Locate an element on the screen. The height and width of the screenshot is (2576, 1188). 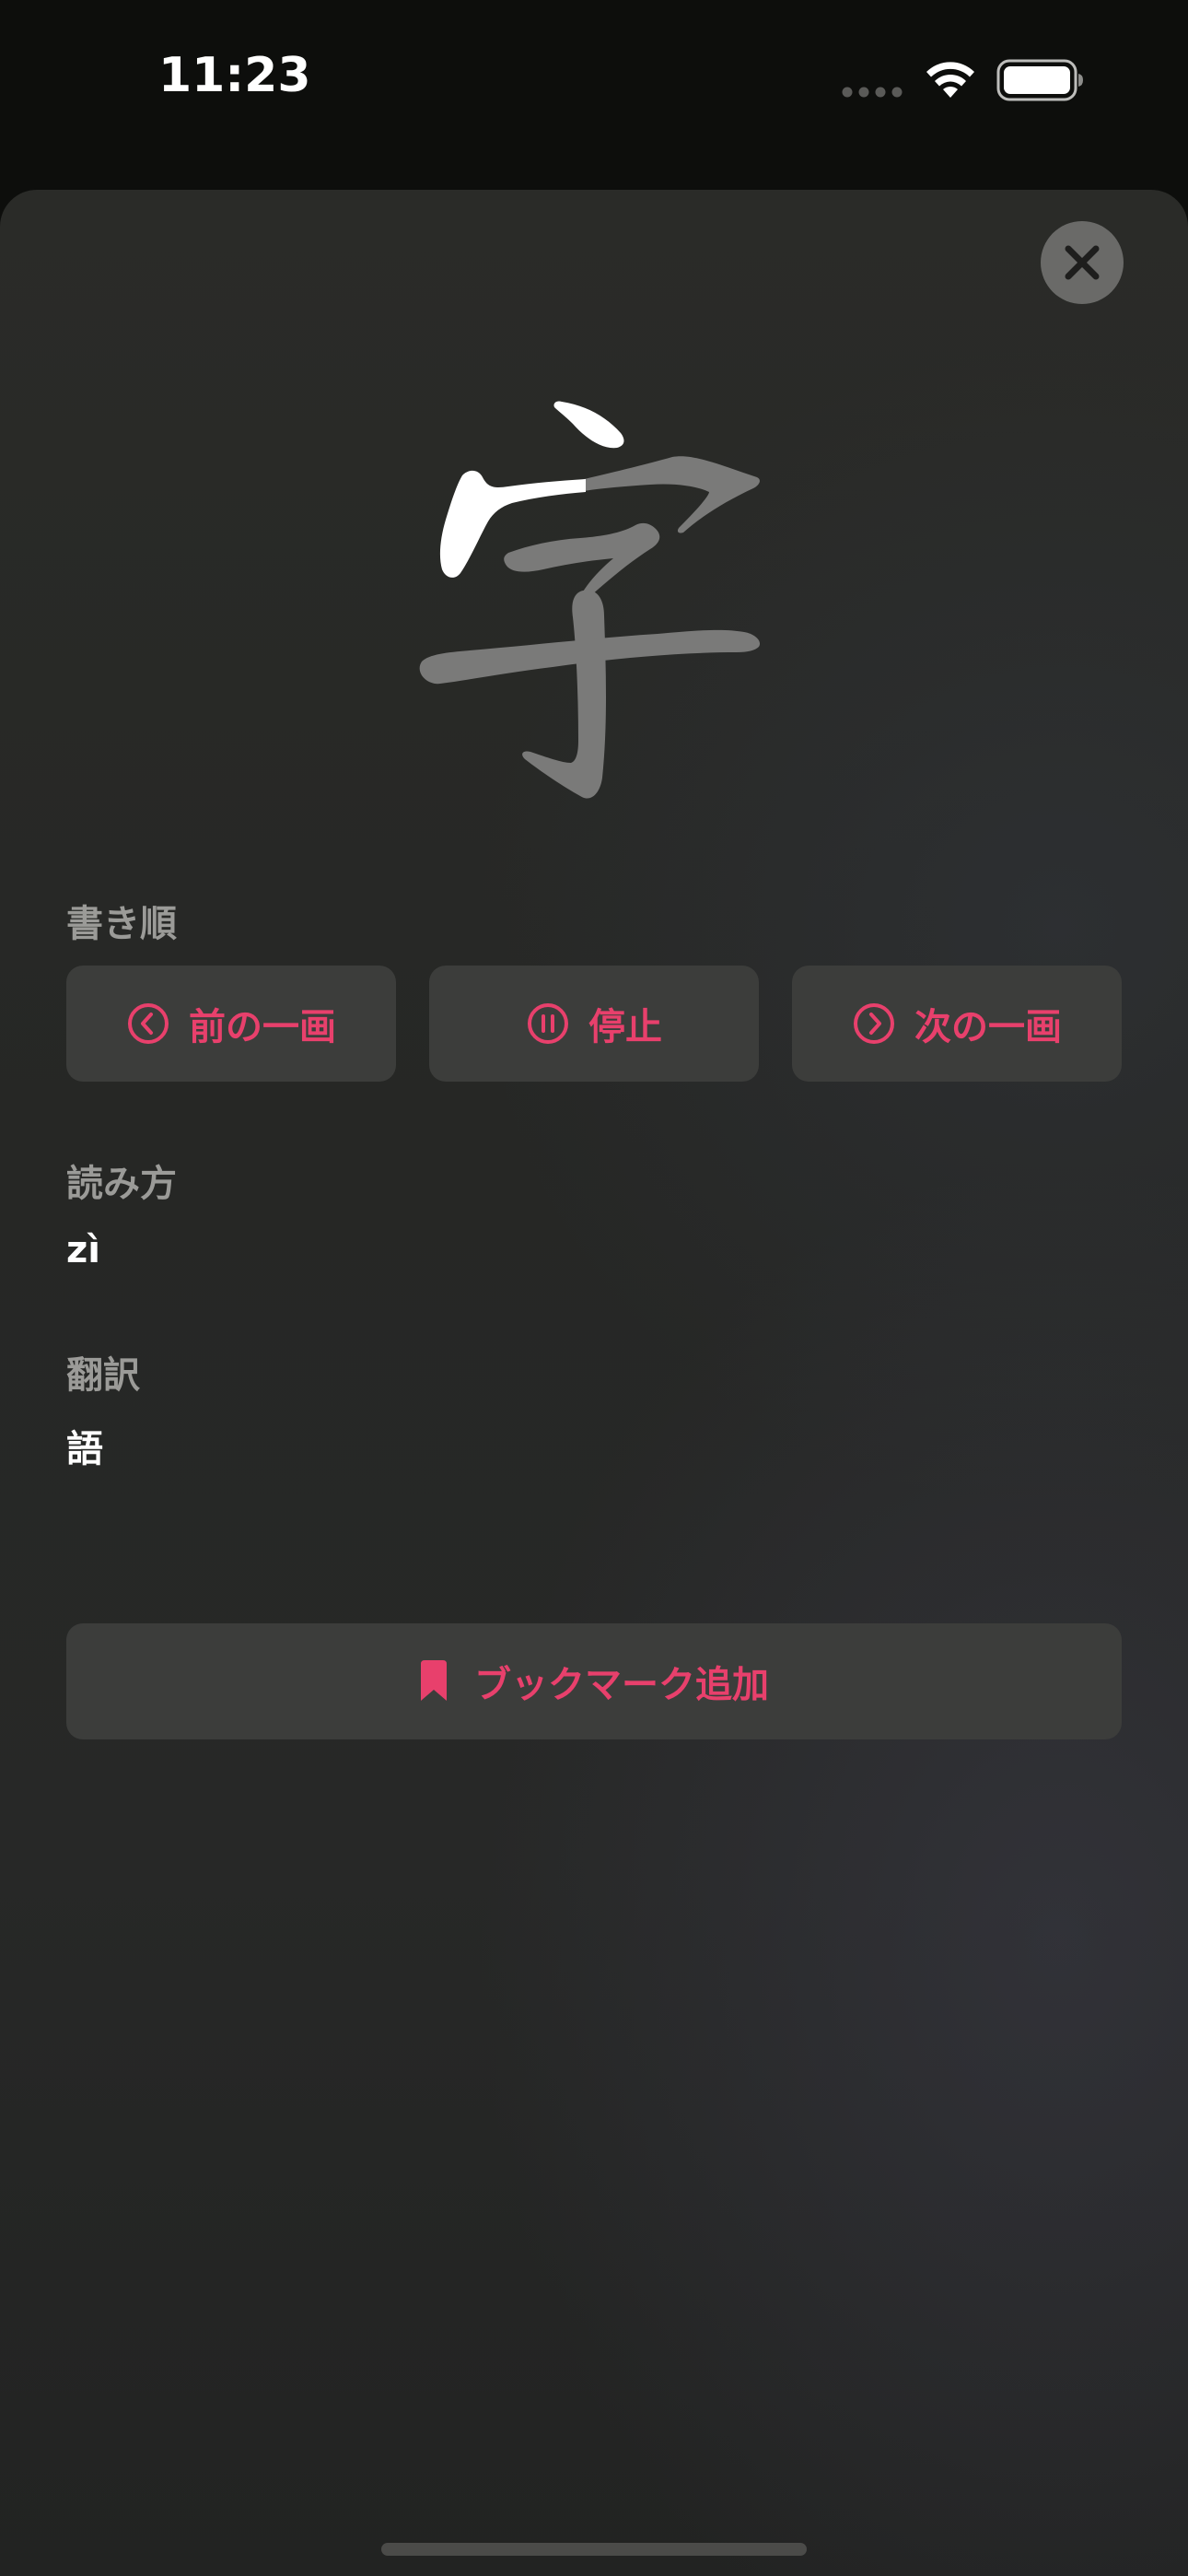
pause-circle-icon is located at coordinates (548, 1023).